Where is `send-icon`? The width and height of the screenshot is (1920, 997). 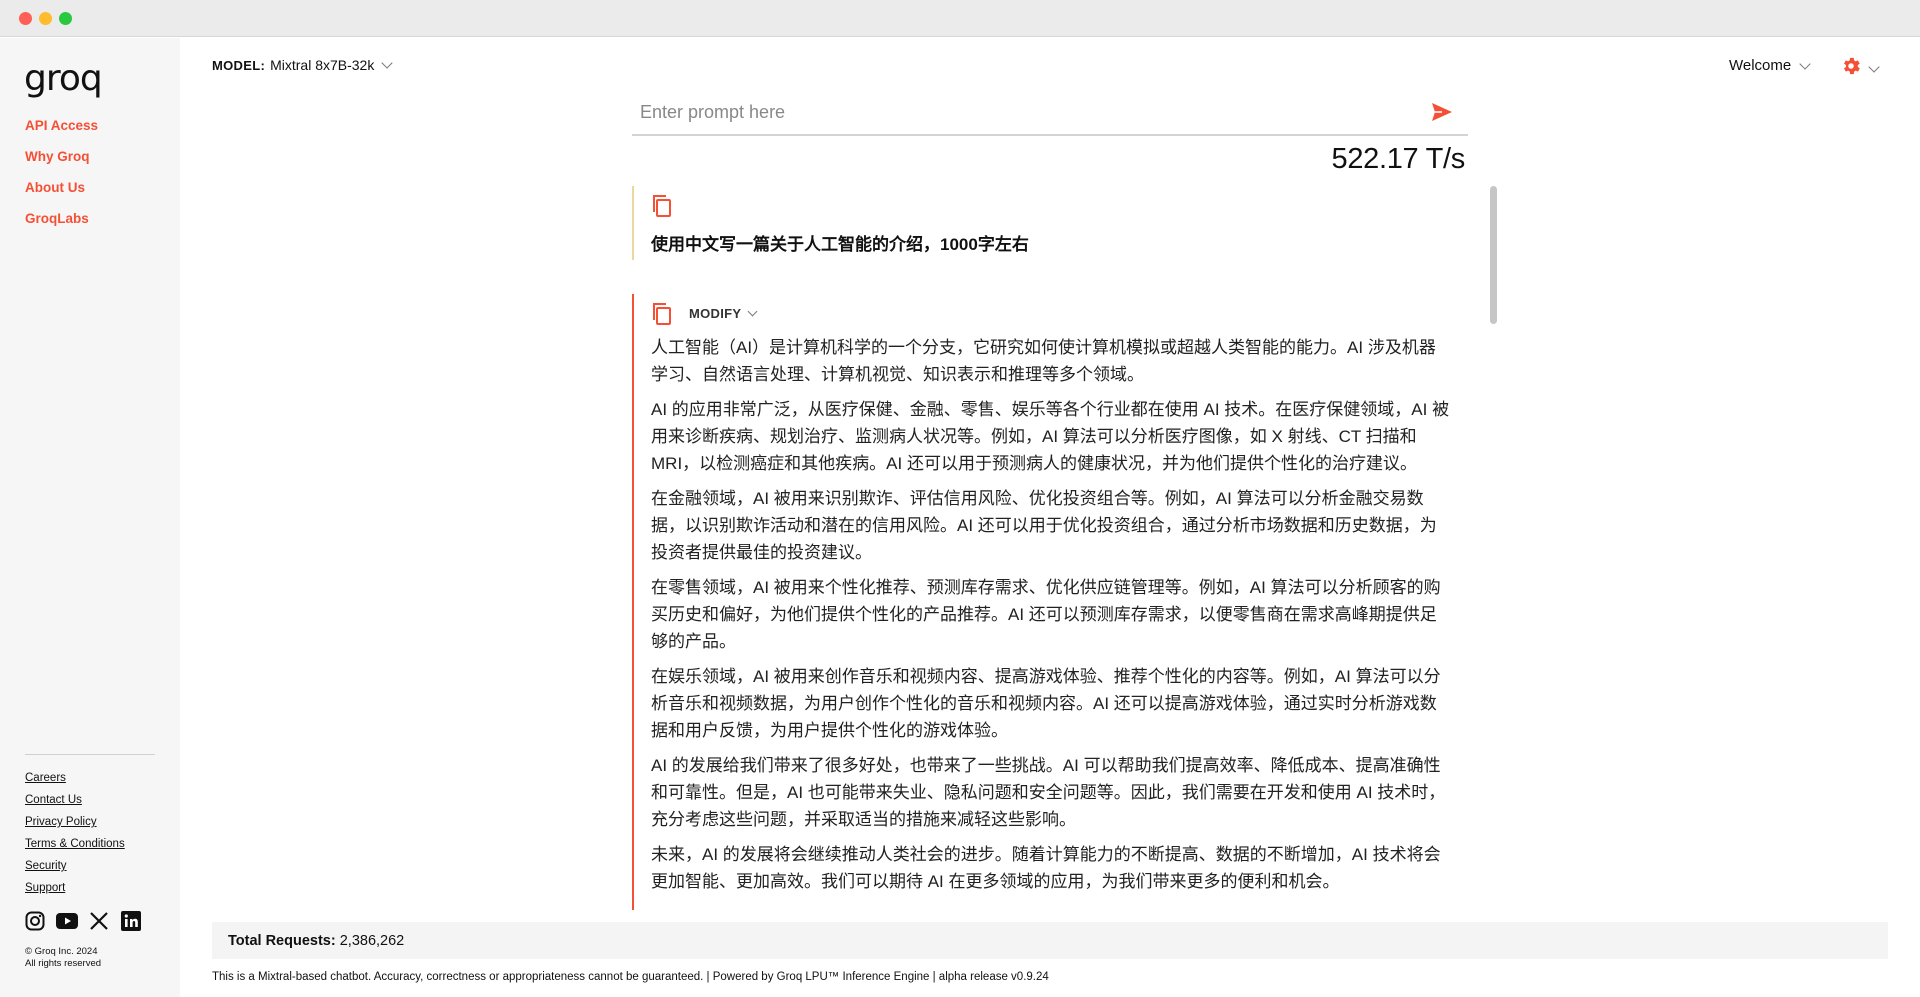
send-icon is located at coordinates (1442, 112).